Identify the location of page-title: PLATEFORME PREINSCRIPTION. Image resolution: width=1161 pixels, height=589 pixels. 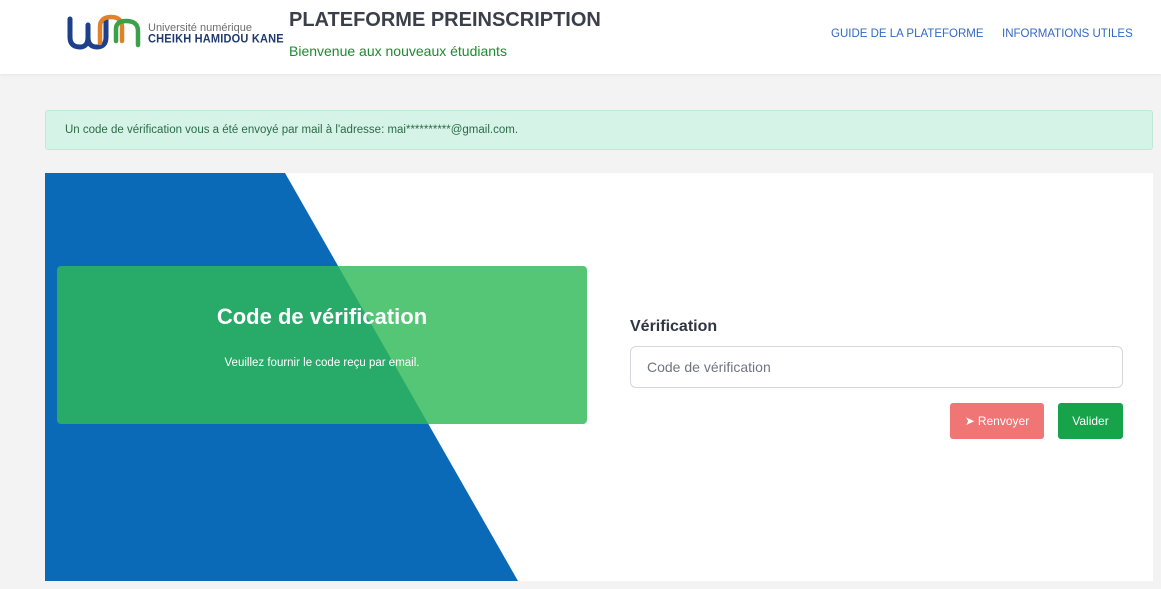
(445, 20).